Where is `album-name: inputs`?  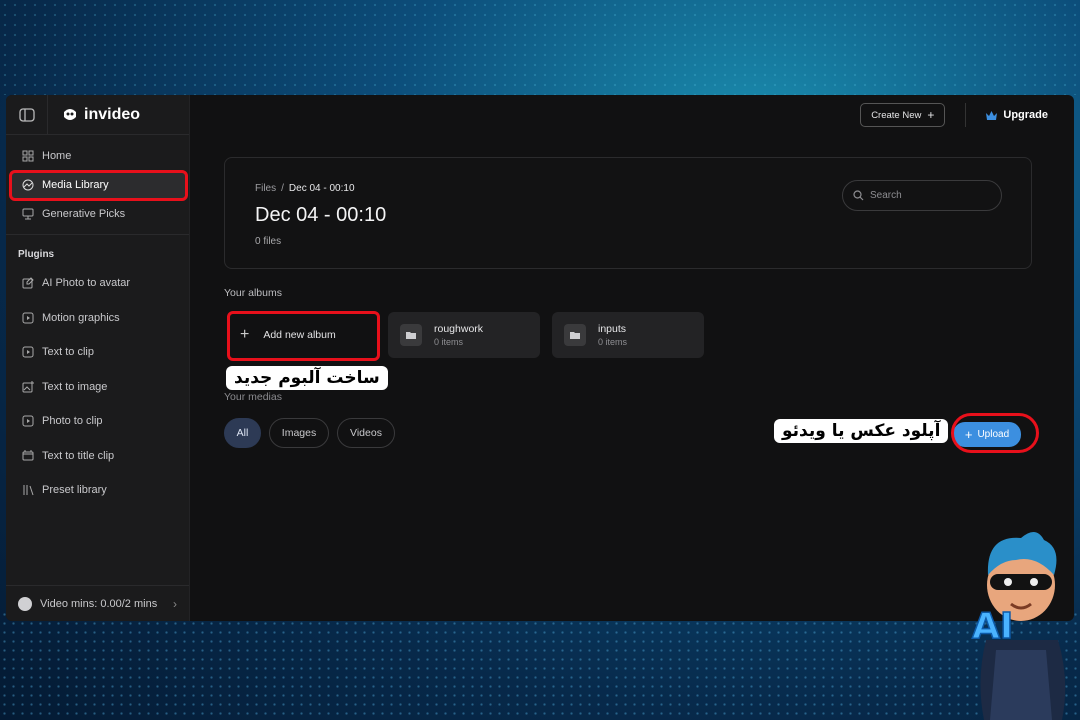
album-name: inputs is located at coordinates (612, 329).